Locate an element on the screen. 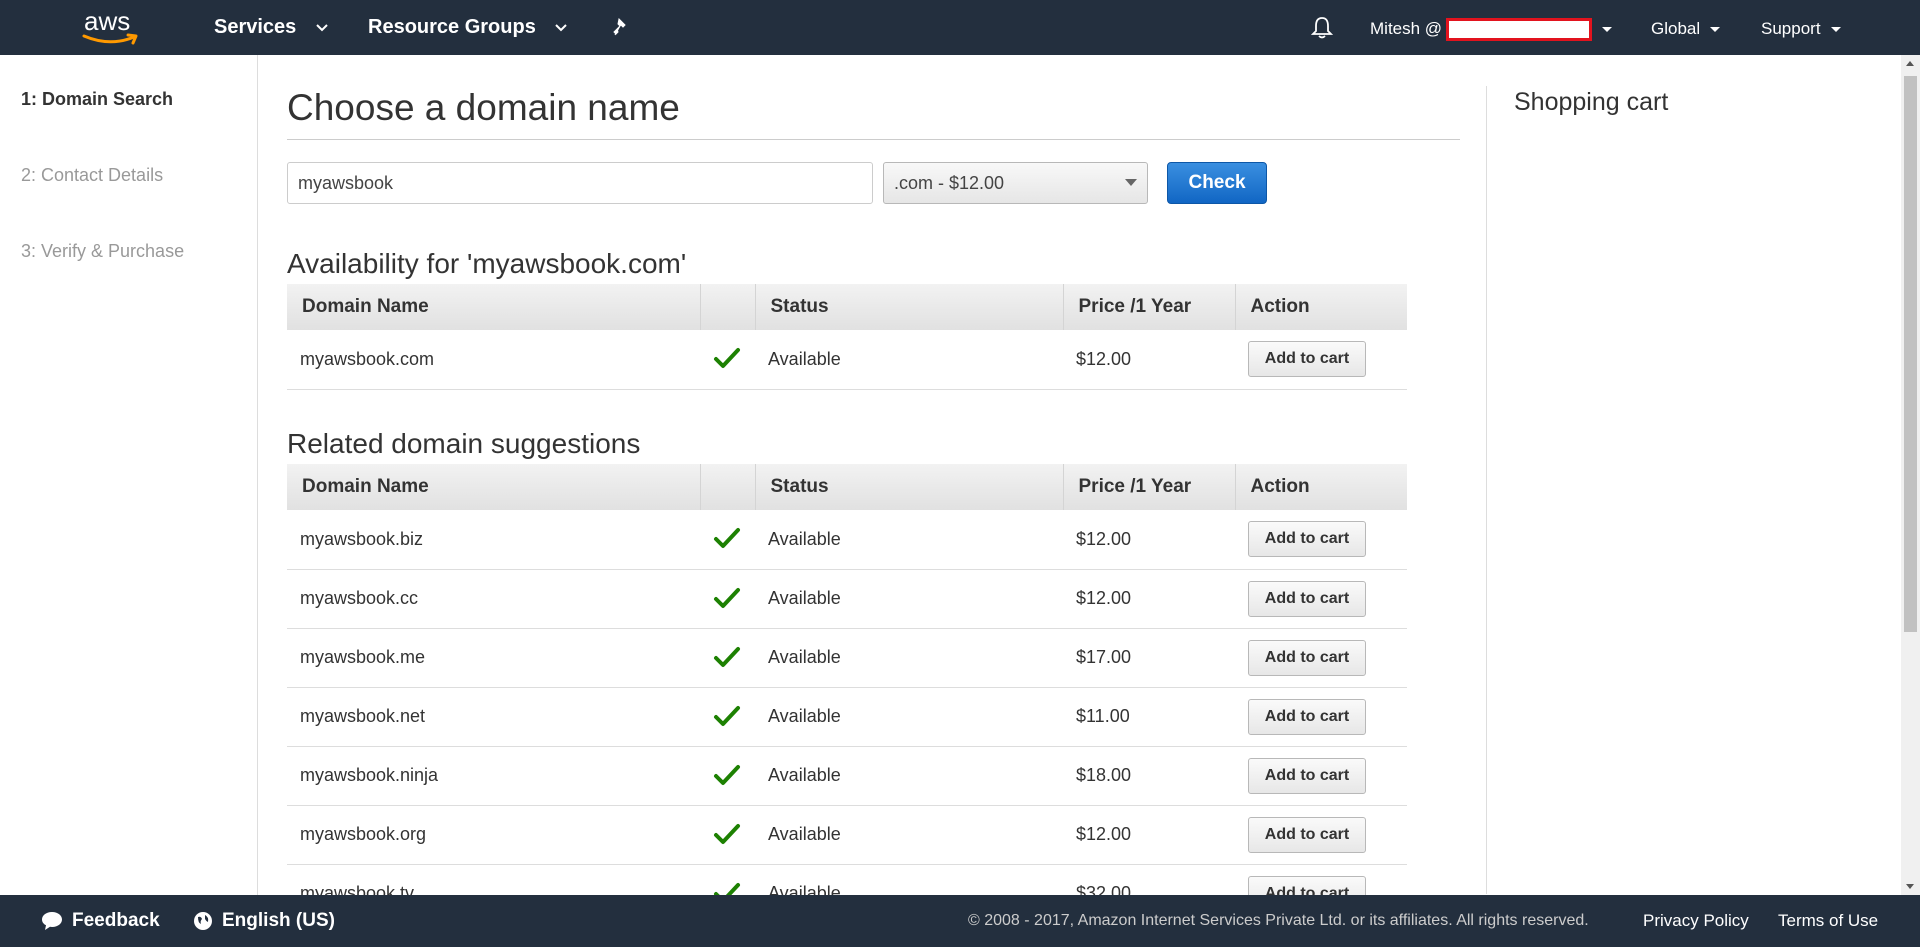 The height and width of the screenshot is (947, 1920). region-label: Global is located at coordinates (1676, 28).